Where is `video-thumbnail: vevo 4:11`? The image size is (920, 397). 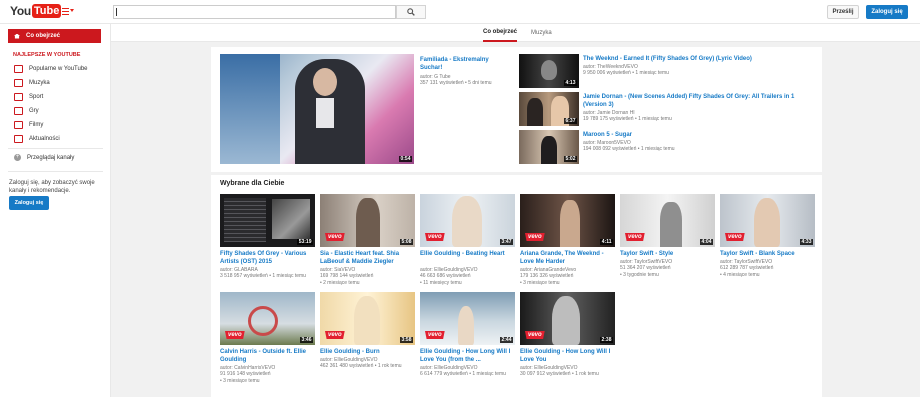
video-thumbnail: vevo 4:11 is located at coordinates (567, 220).